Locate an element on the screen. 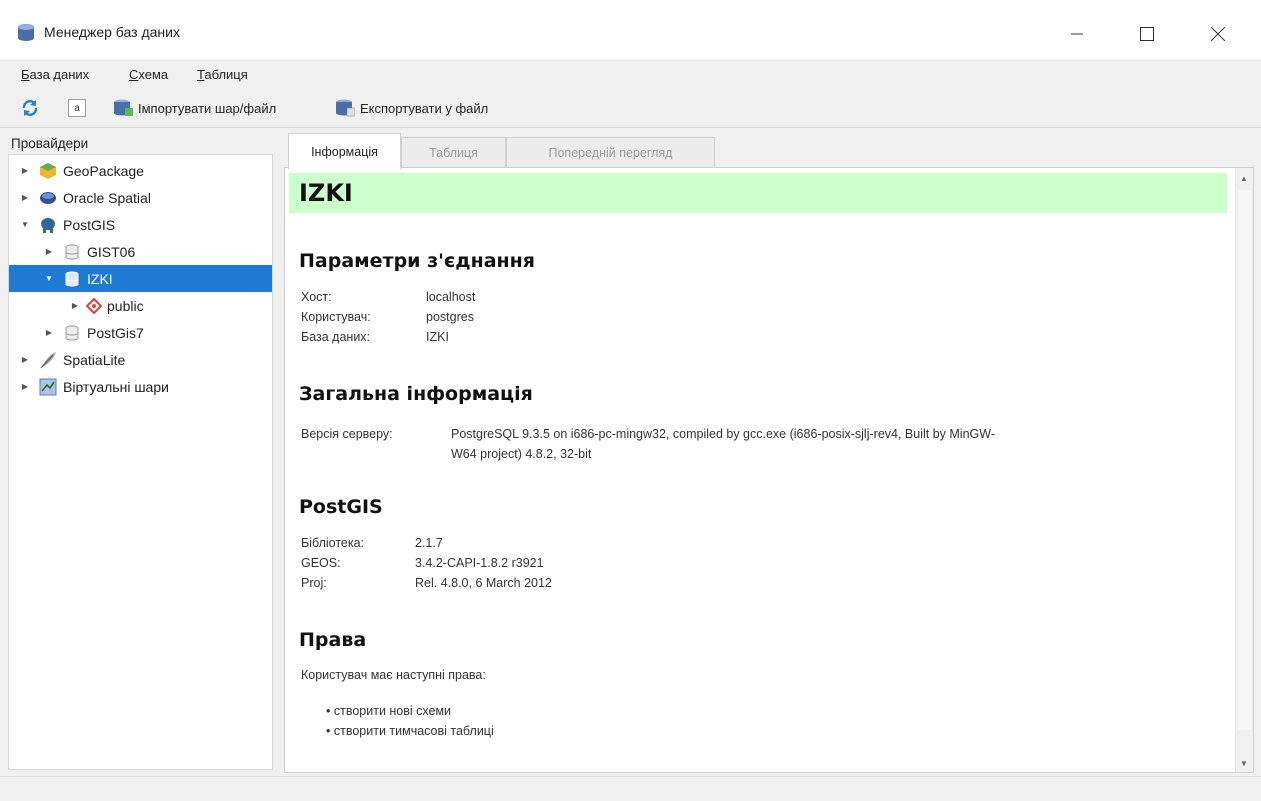 Image resolution: width=1261 pixels, height=801 pixels. export-db-icon is located at coordinates (345, 108).